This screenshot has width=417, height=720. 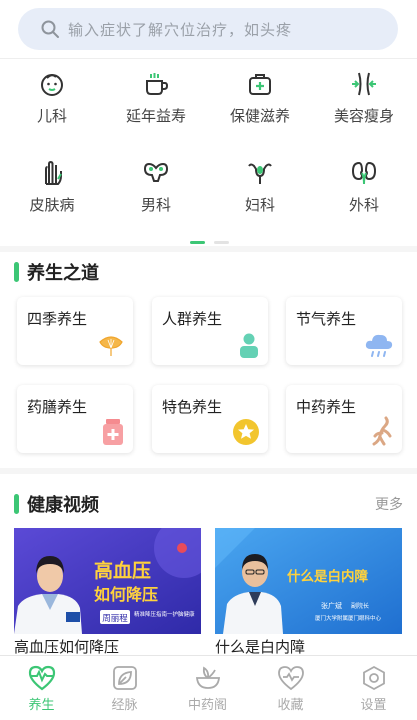 What do you see at coordinates (124, 705) in the screenshot?
I see `tab-label: 经脉` at bounding box center [124, 705].